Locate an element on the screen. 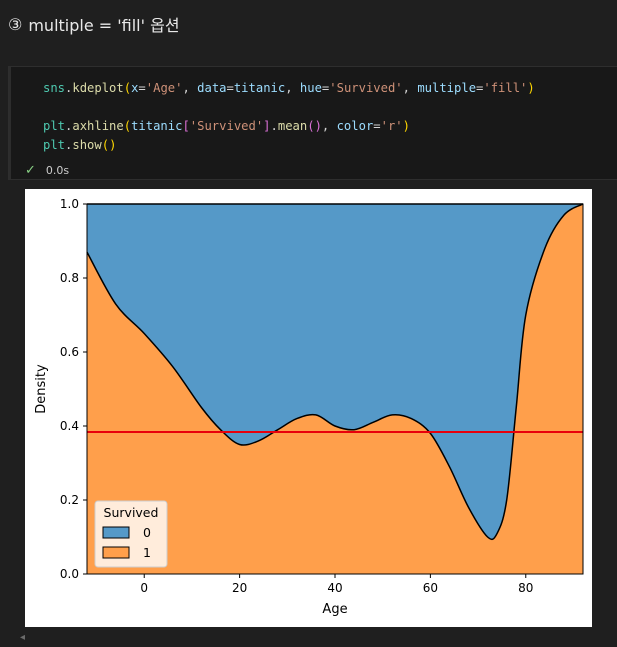  x-tick-label: 60 is located at coordinates (430, 588).